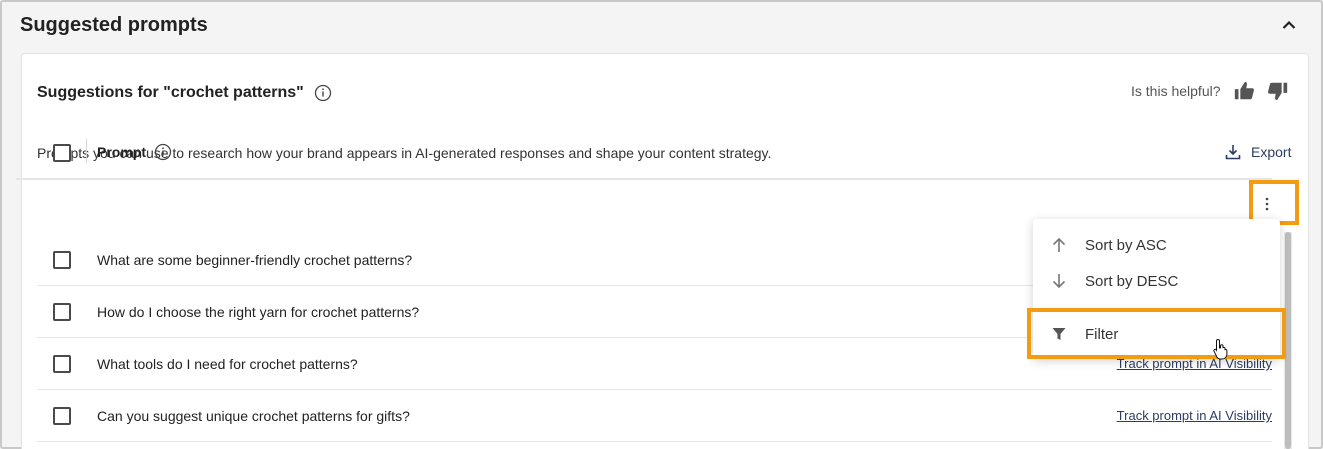 The image size is (1323, 449). I want to click on column-divider, so click(86, 151).